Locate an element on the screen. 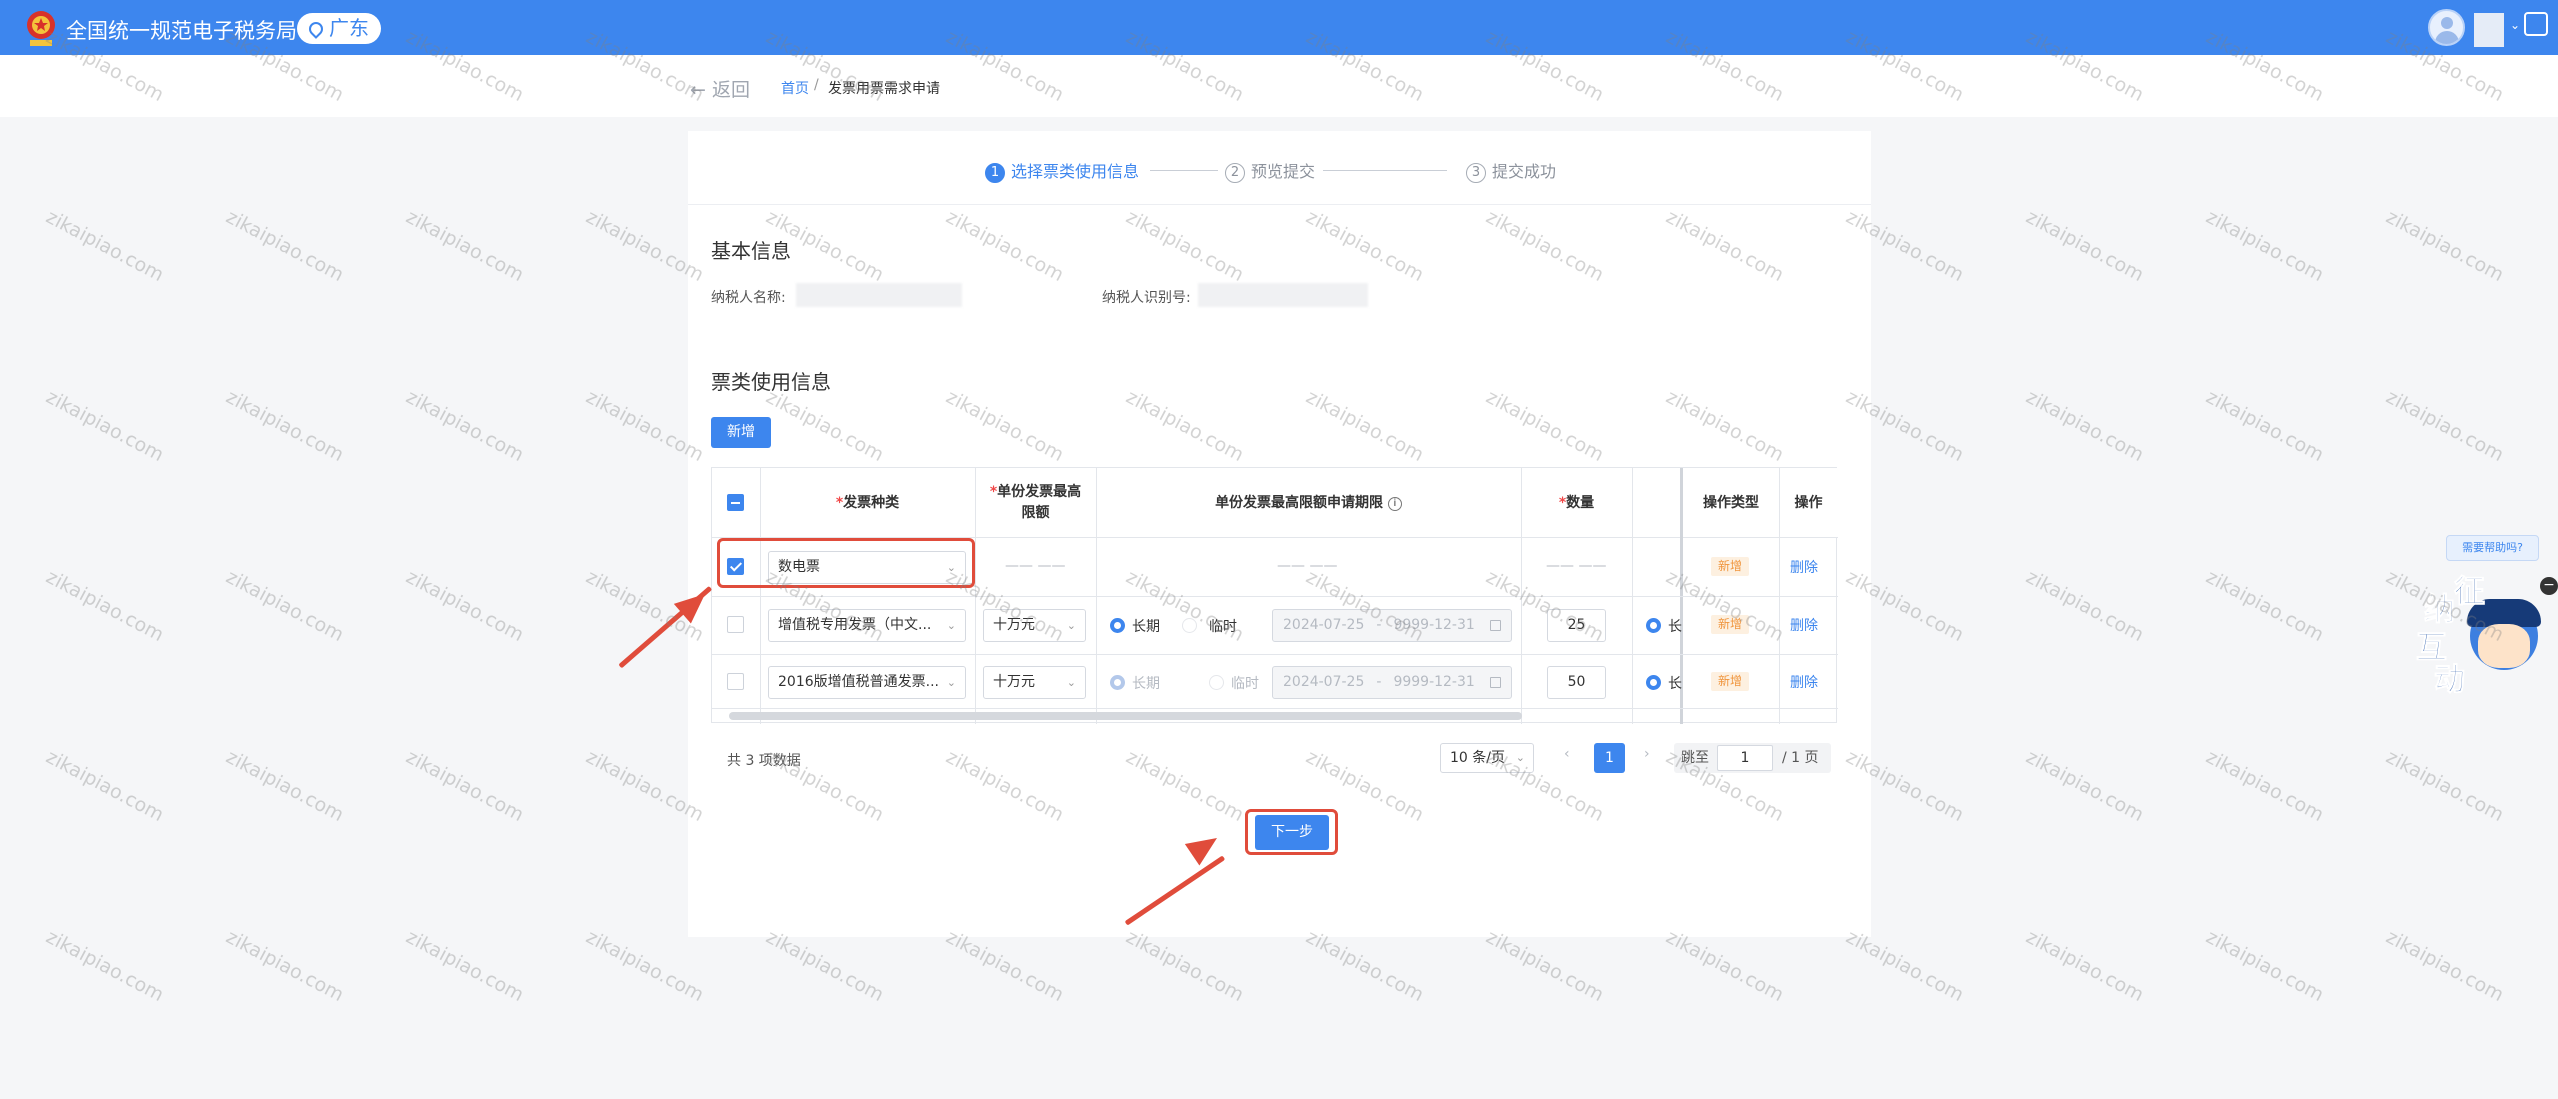 The height and width of the screenshot is (1099, 2558). row-3-quantity-input: 50 is located at coordinates (1576, 682).